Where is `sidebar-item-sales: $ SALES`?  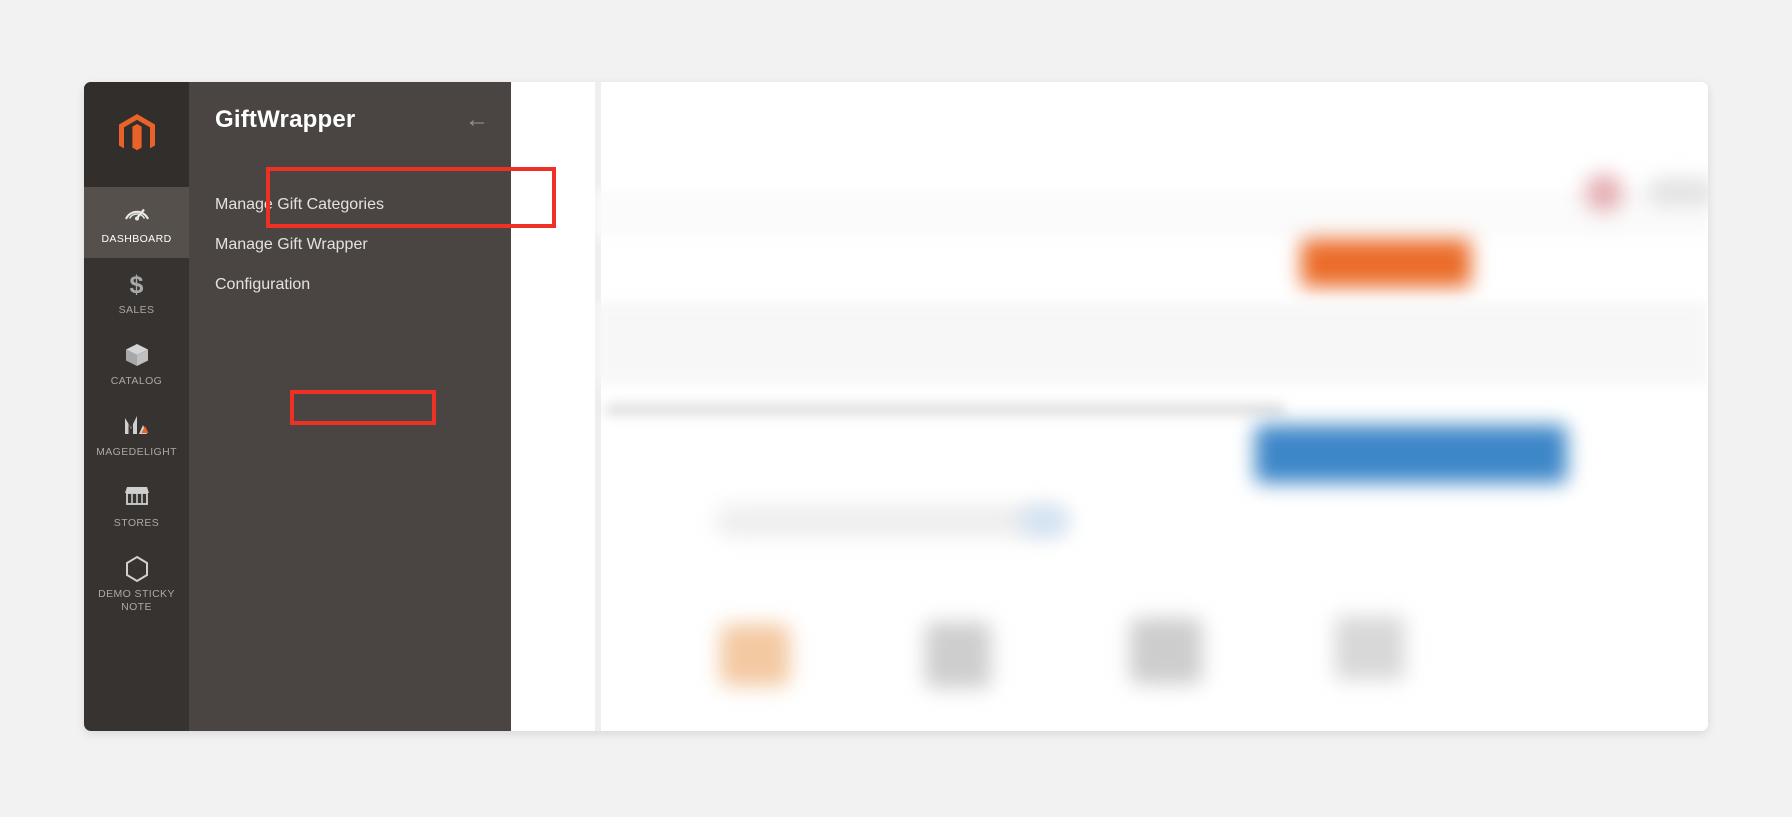 sidebar-item-sales: $ SALES is located at coordinates (136, 293).